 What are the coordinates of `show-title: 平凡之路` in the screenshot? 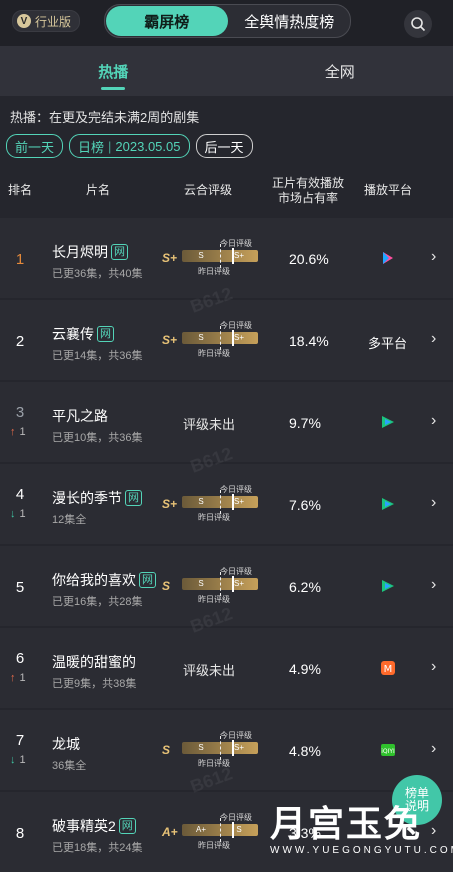 It's located at (80, 416).